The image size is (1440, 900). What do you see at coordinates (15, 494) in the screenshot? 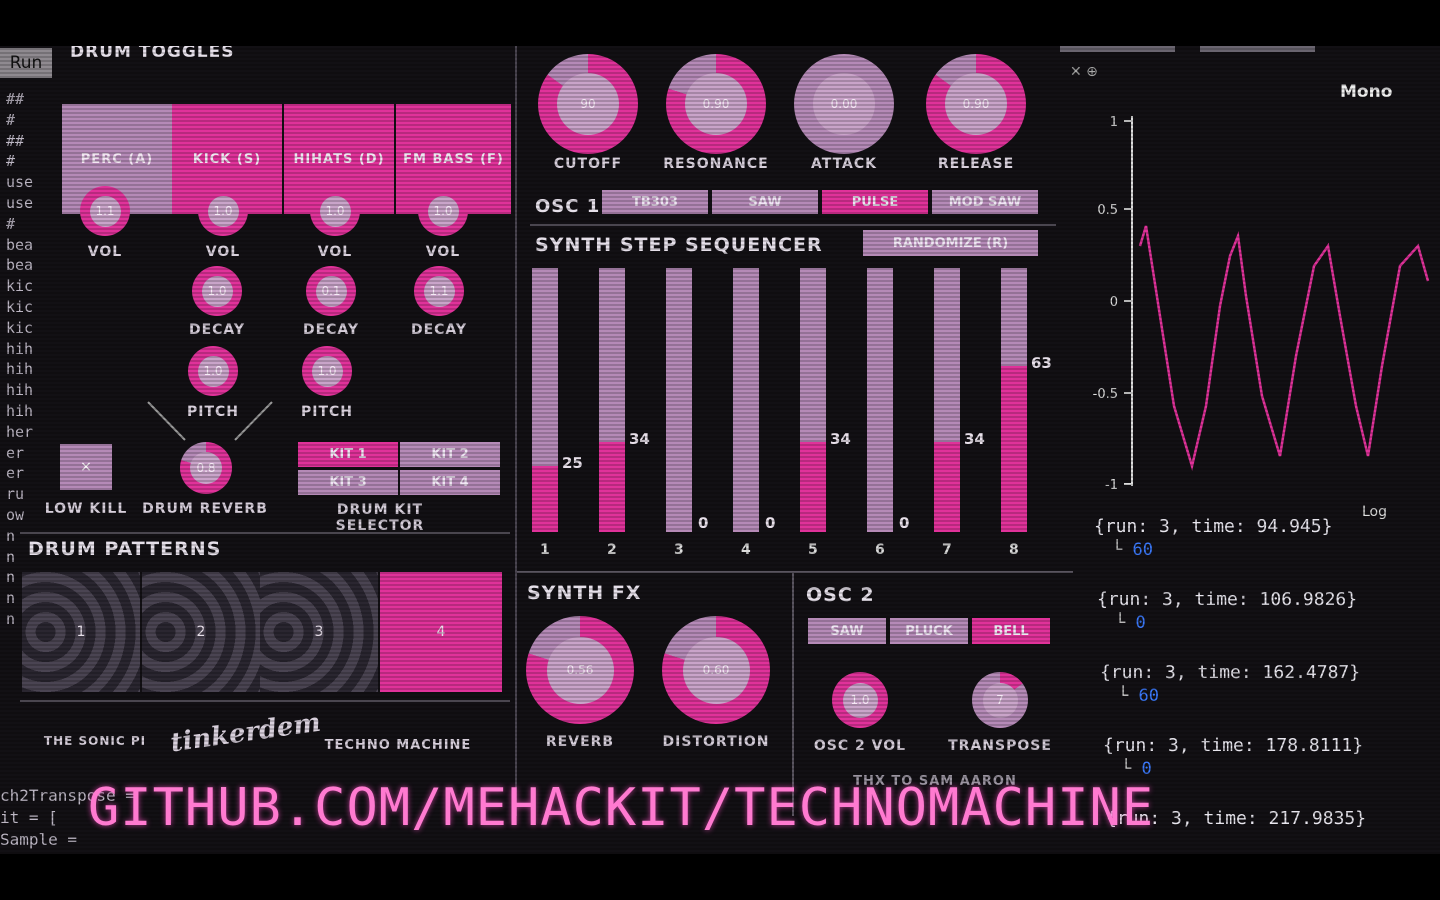
I see `code-line: ru` at bounding box center [15, 494].